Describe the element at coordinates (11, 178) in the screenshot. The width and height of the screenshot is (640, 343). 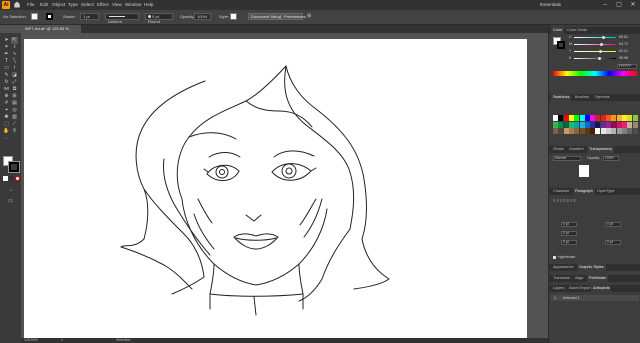
I see `gradient-mode-icon` at that location.